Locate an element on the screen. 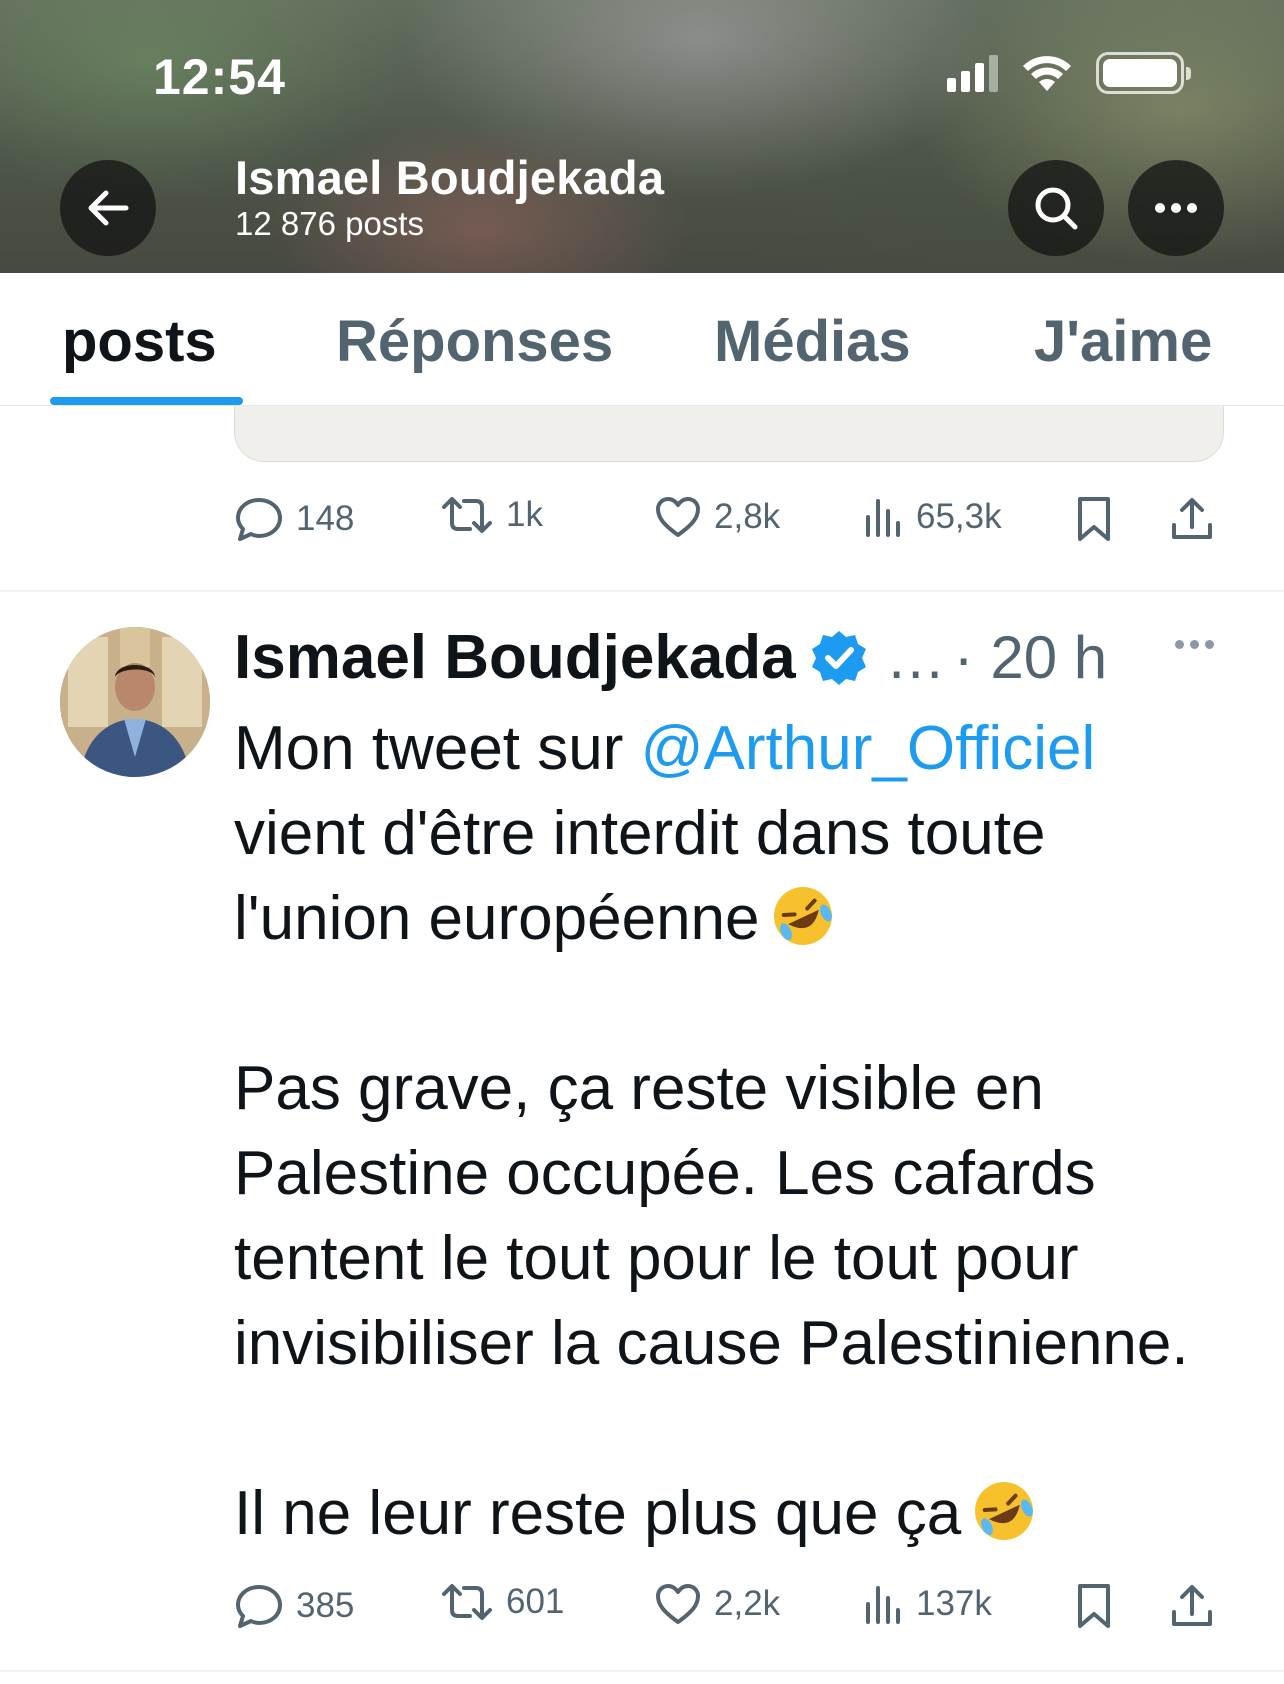 The image size is (1284, 1684). post-paragraph-2-line-1: Pas grave, ça reste visible en is located at coordinates (639, 1088).